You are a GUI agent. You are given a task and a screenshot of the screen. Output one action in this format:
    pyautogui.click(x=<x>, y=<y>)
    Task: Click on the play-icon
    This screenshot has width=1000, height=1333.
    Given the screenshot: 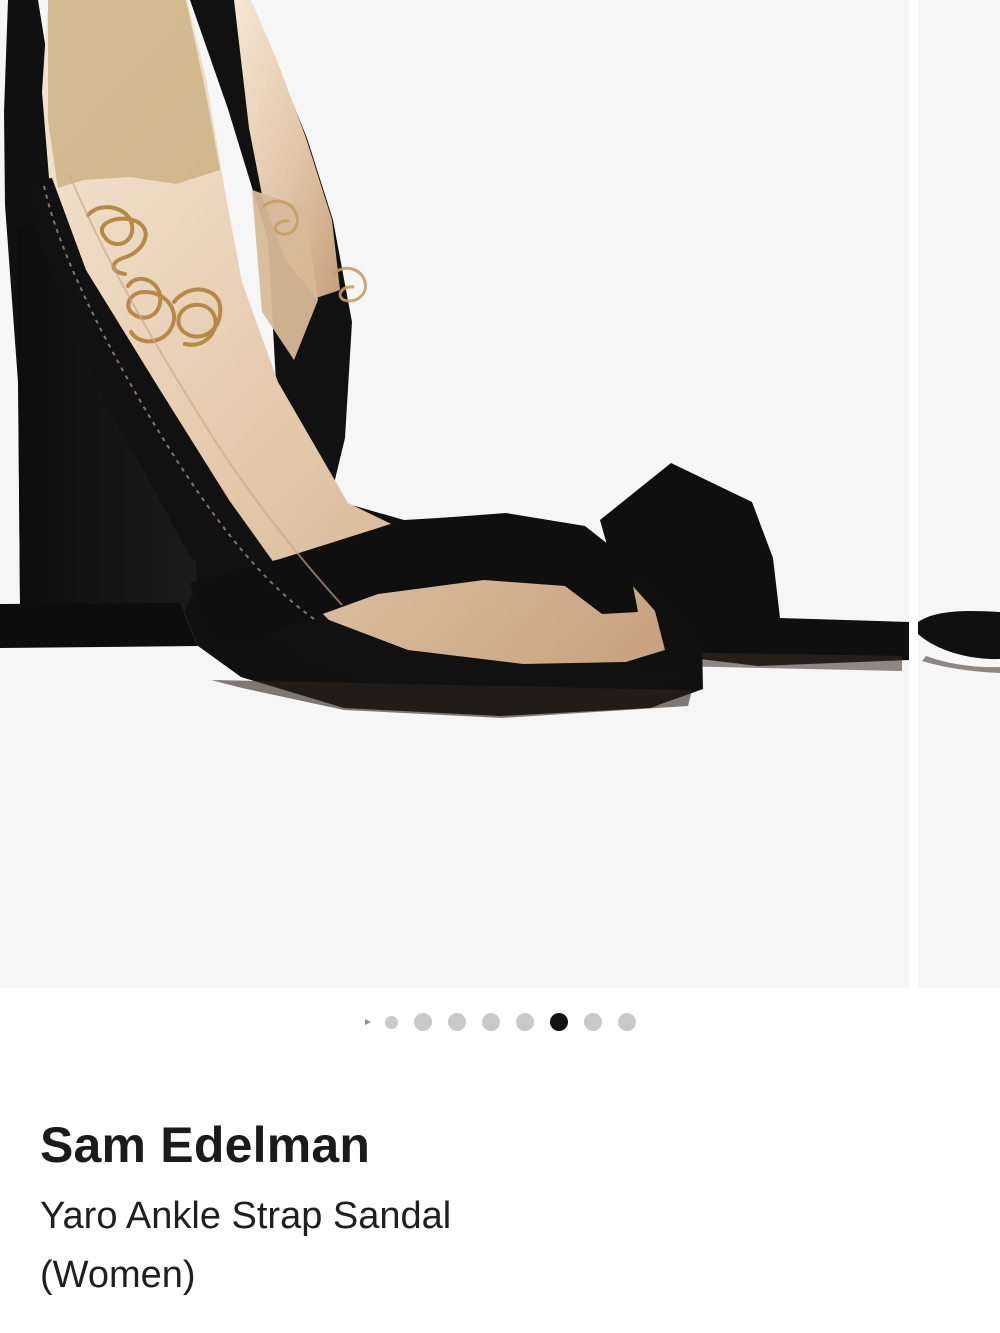 What is the action you would take?
    pyautogui.click(x=367, y=1022)
    